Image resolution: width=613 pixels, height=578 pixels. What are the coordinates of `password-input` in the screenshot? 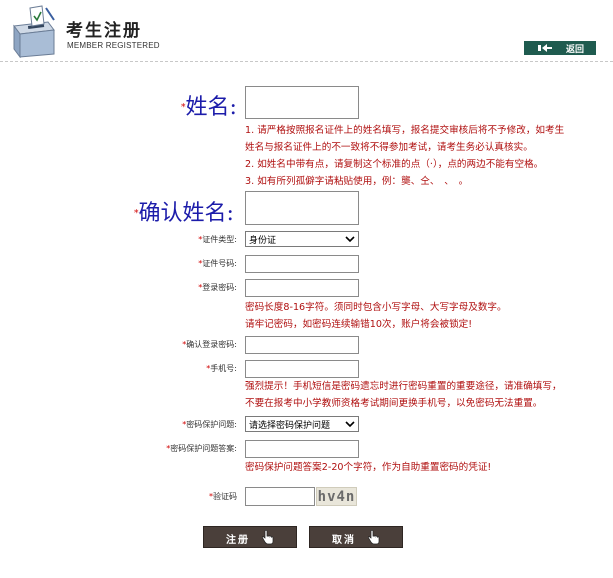 It's located at (302, 288).